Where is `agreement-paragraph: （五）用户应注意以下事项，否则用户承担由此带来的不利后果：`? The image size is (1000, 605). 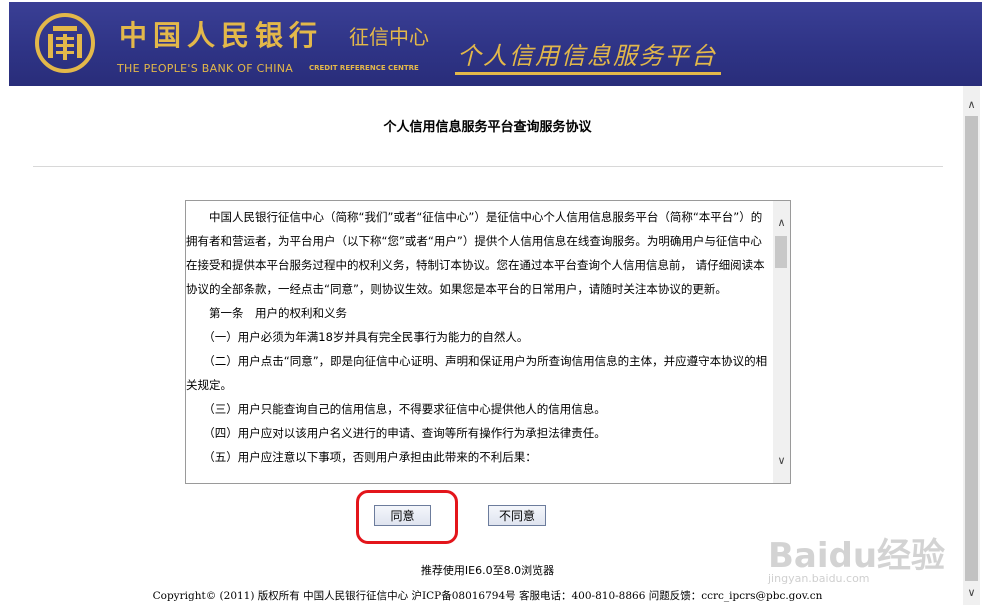 agreement-paragraph: （五）用户应注意以下事项，否则用户承担由此带来的不利后果： is located at coordinates (361, 457).